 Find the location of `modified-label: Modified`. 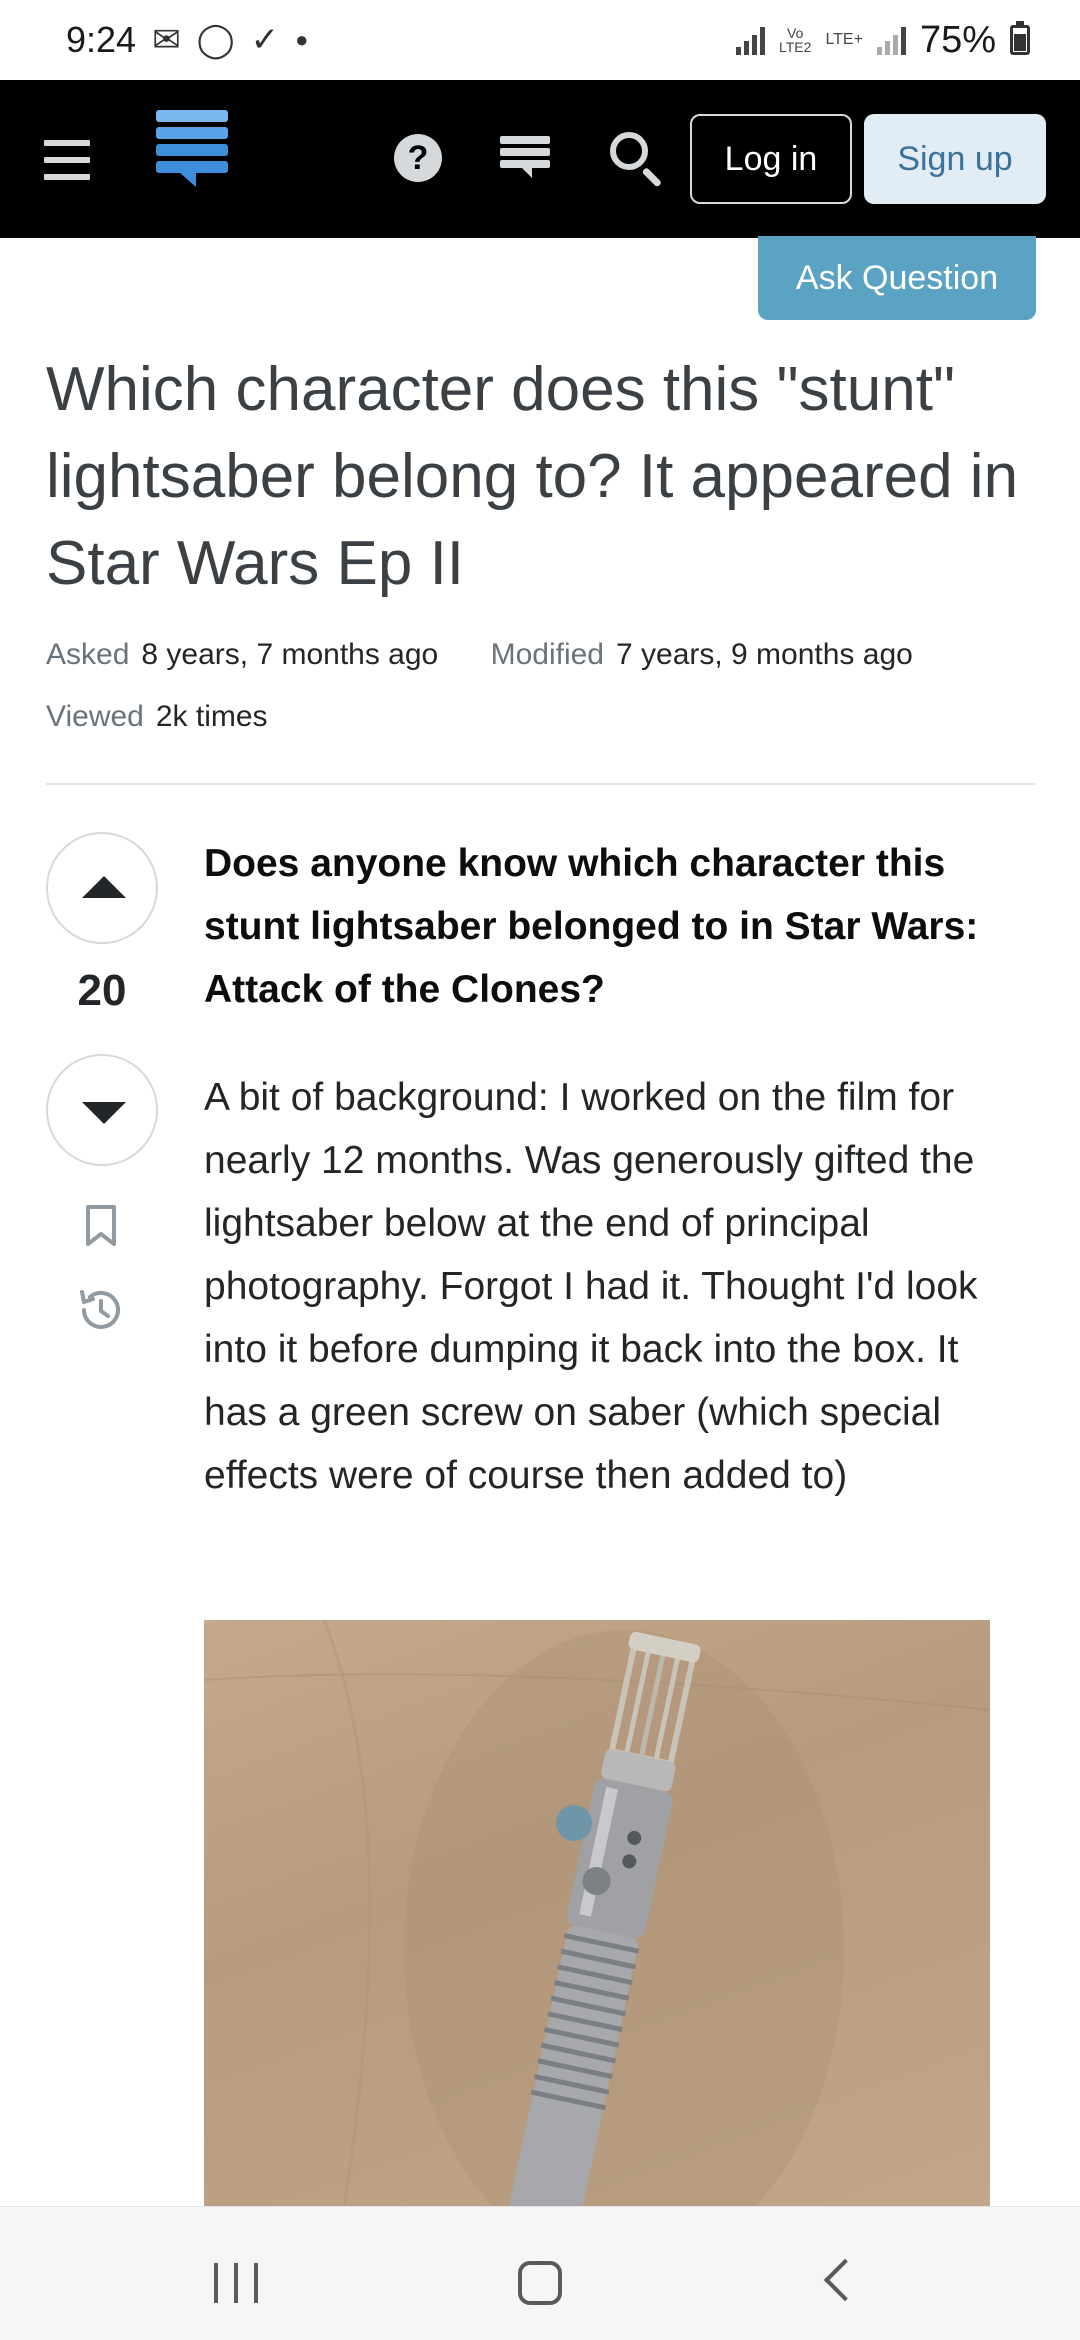

modified-label: Modified is located at coordinates (547, 654).